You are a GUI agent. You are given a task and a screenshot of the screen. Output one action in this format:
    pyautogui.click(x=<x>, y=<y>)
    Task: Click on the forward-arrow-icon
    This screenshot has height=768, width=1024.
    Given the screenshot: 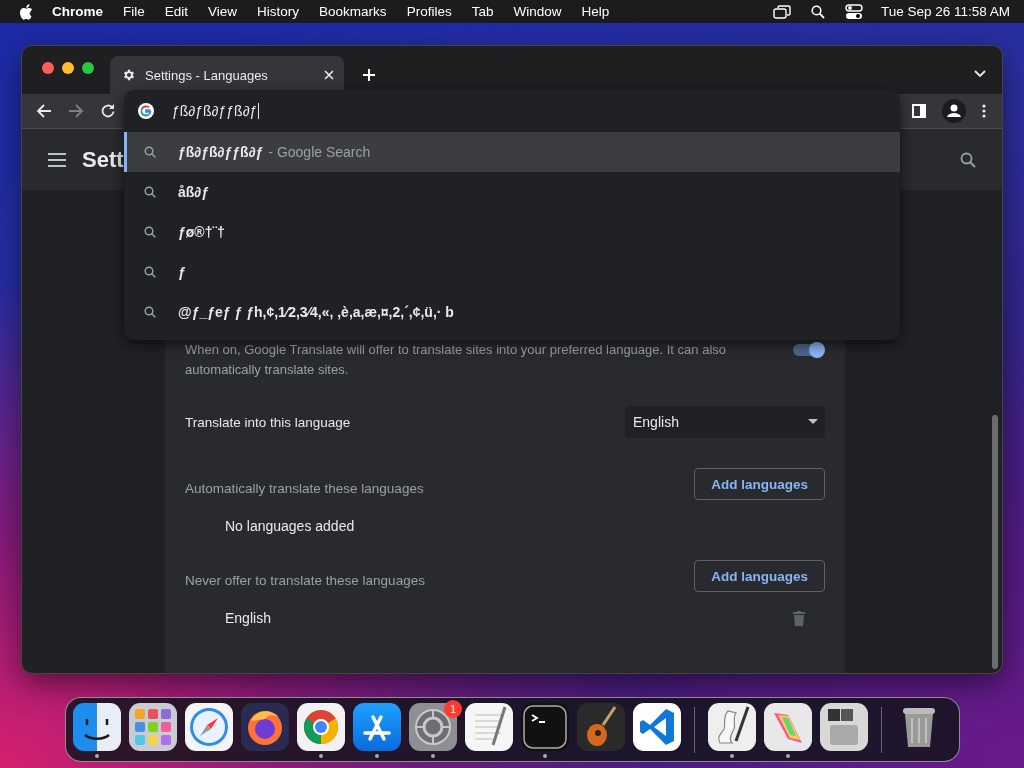 What is the action you would take?
    pyautogui.click(x=76, y=111)
    